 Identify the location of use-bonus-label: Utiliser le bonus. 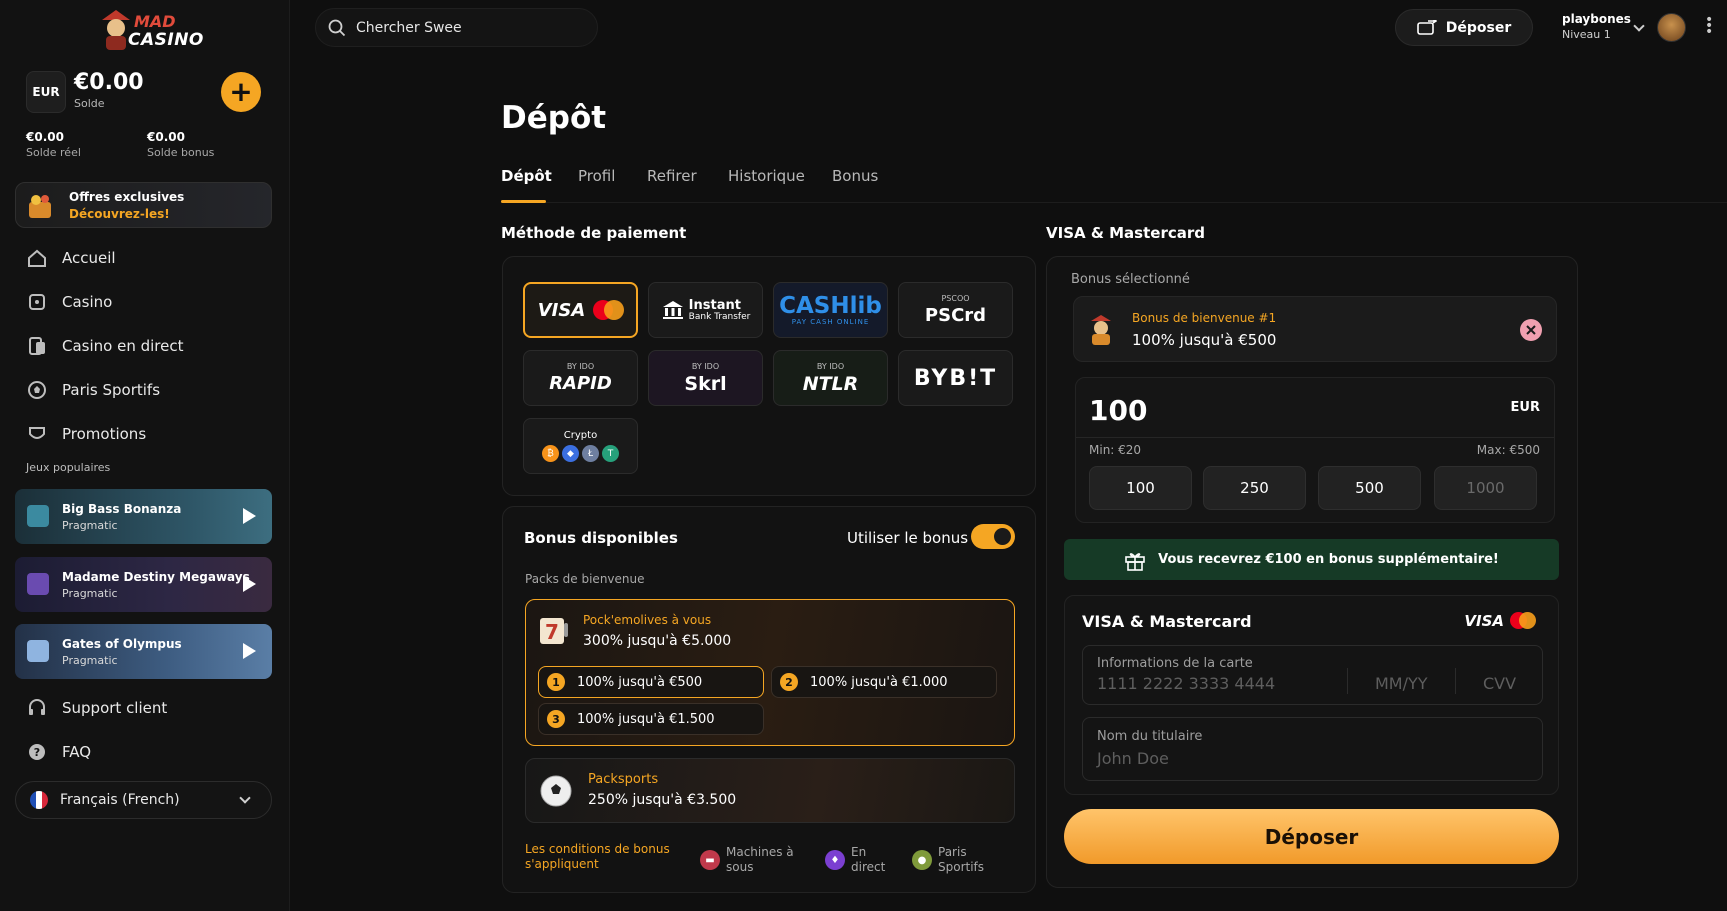
(908, 538).